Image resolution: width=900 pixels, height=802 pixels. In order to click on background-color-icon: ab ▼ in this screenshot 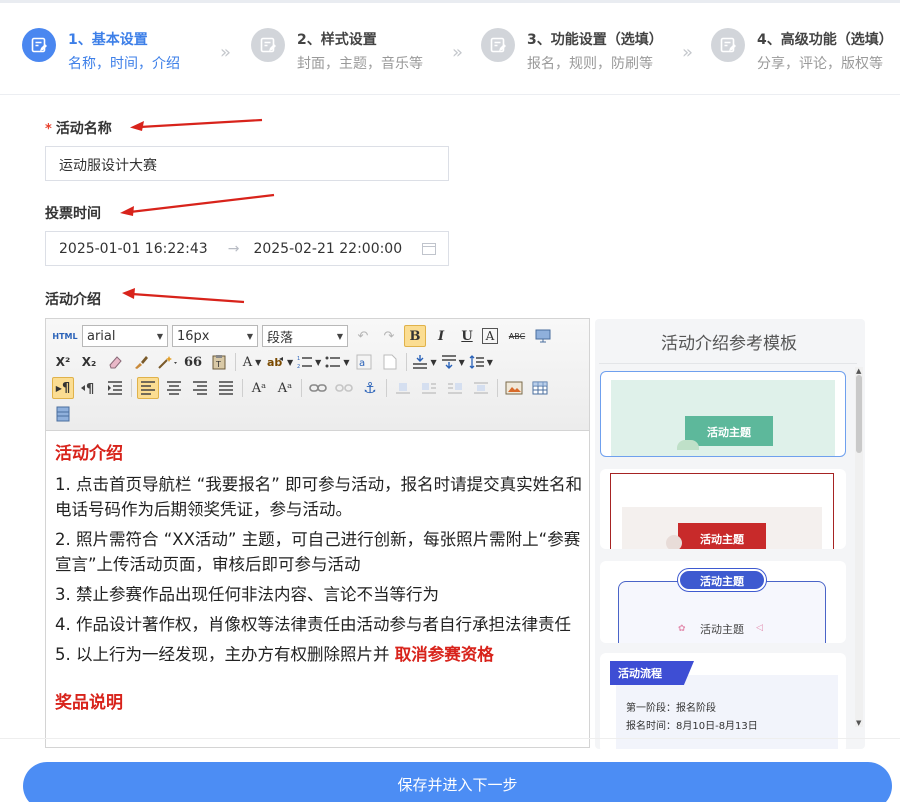, I will do `click(280, 362)`.